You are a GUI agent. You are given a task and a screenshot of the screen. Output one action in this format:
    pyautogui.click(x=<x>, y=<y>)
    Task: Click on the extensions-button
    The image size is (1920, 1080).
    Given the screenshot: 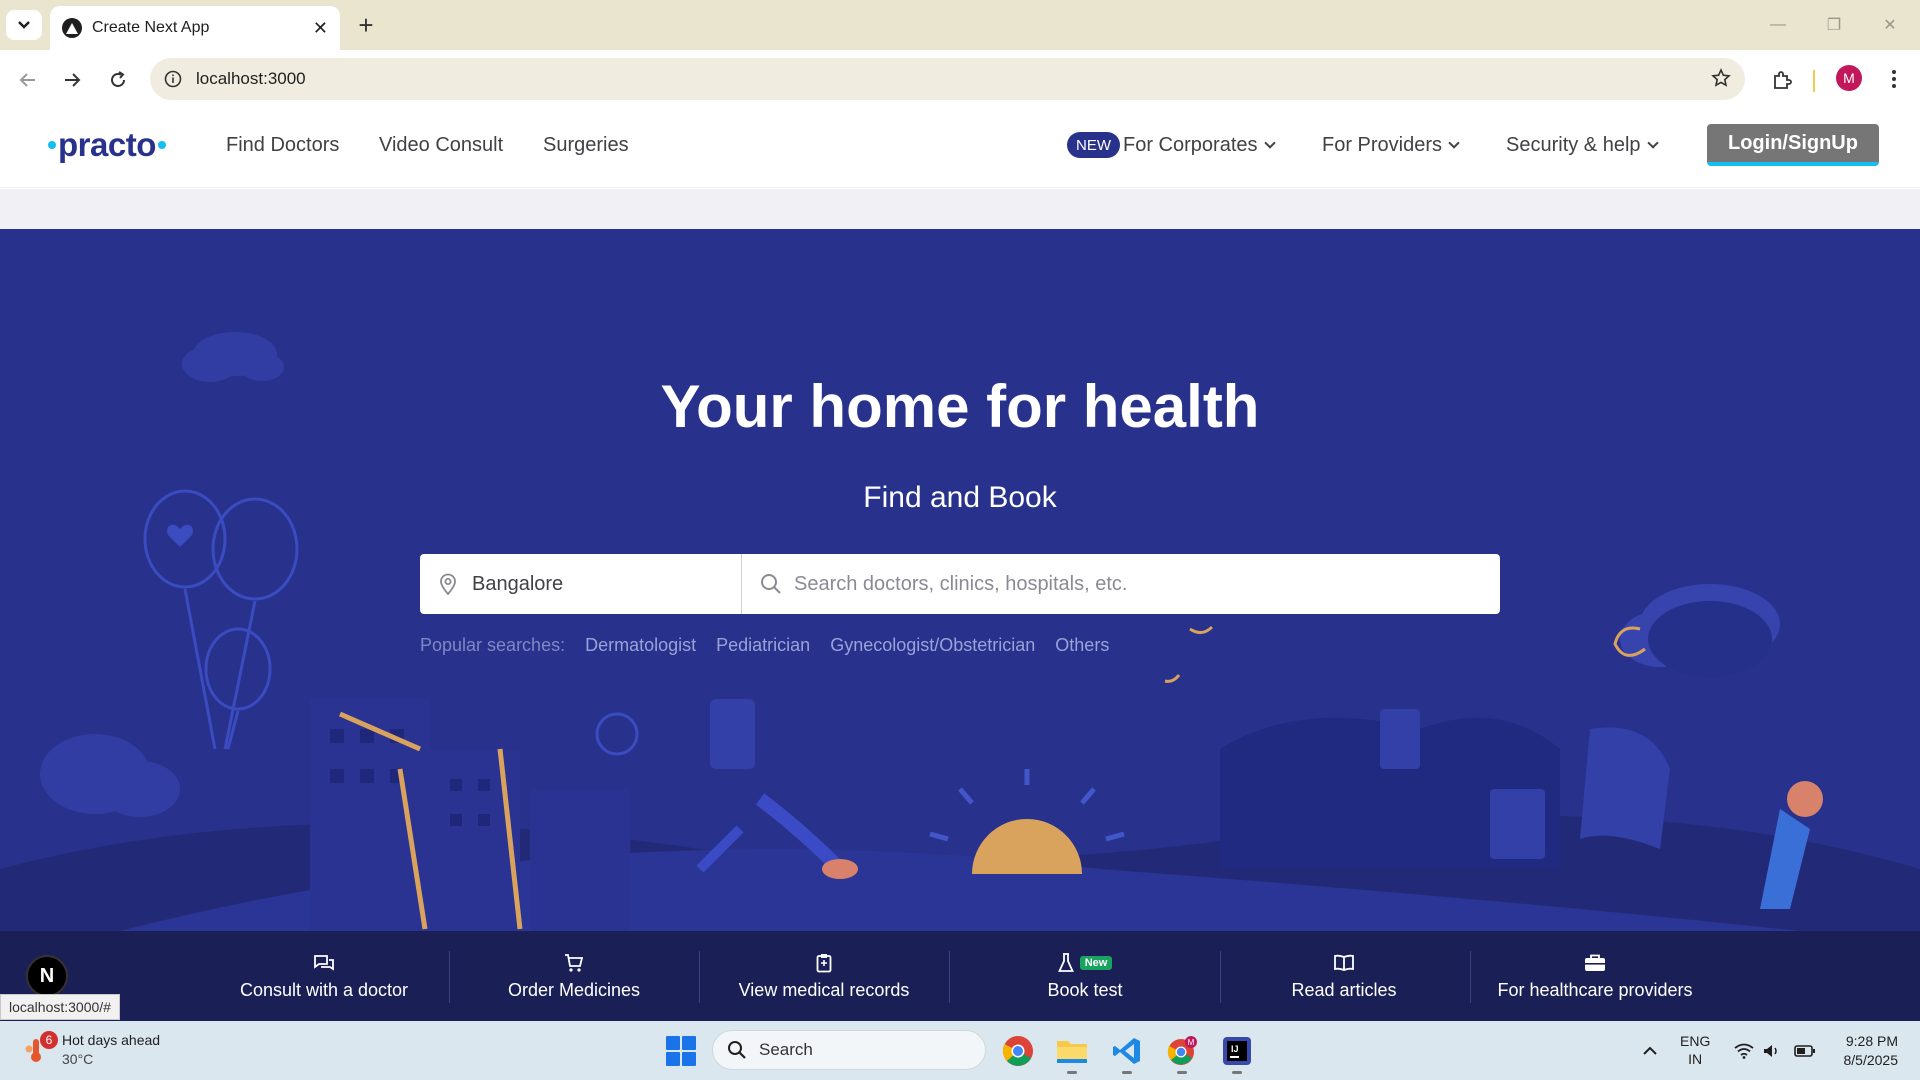 What is the action you would take?
    pyautogui.click(x=1782, y=80)
    